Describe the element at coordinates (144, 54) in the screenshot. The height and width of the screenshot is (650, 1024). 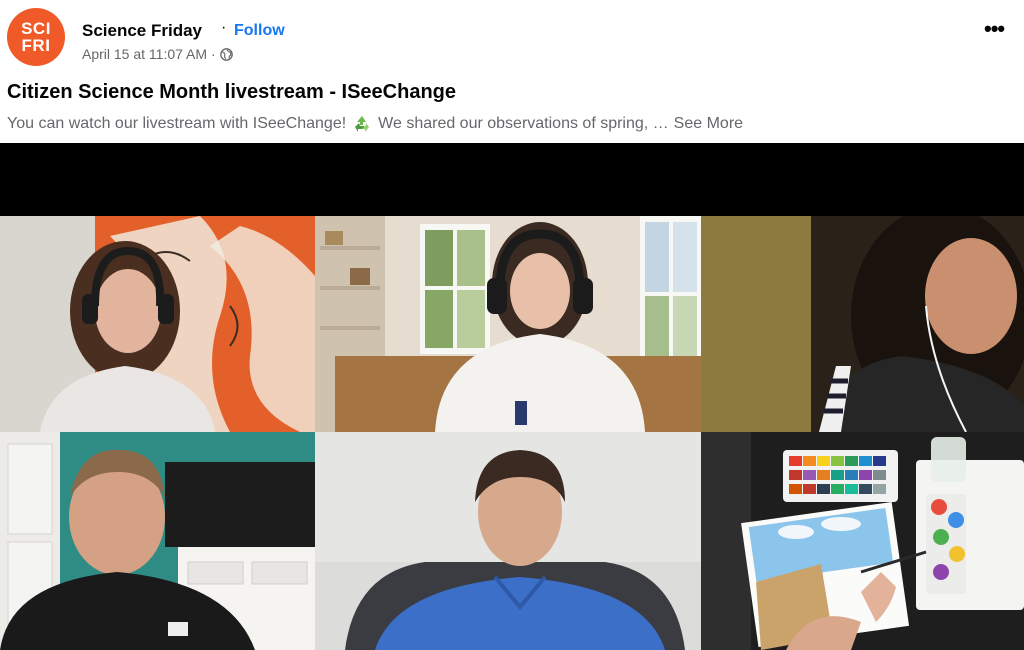
I see `post-timestamp: April 15 at 11:07 AM` at that location.